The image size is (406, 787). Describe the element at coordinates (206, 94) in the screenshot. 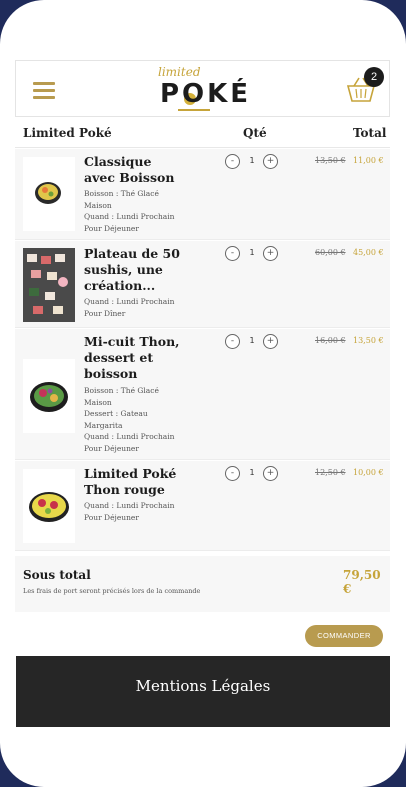

I see `logo-big-text: POKÉ` at that location.